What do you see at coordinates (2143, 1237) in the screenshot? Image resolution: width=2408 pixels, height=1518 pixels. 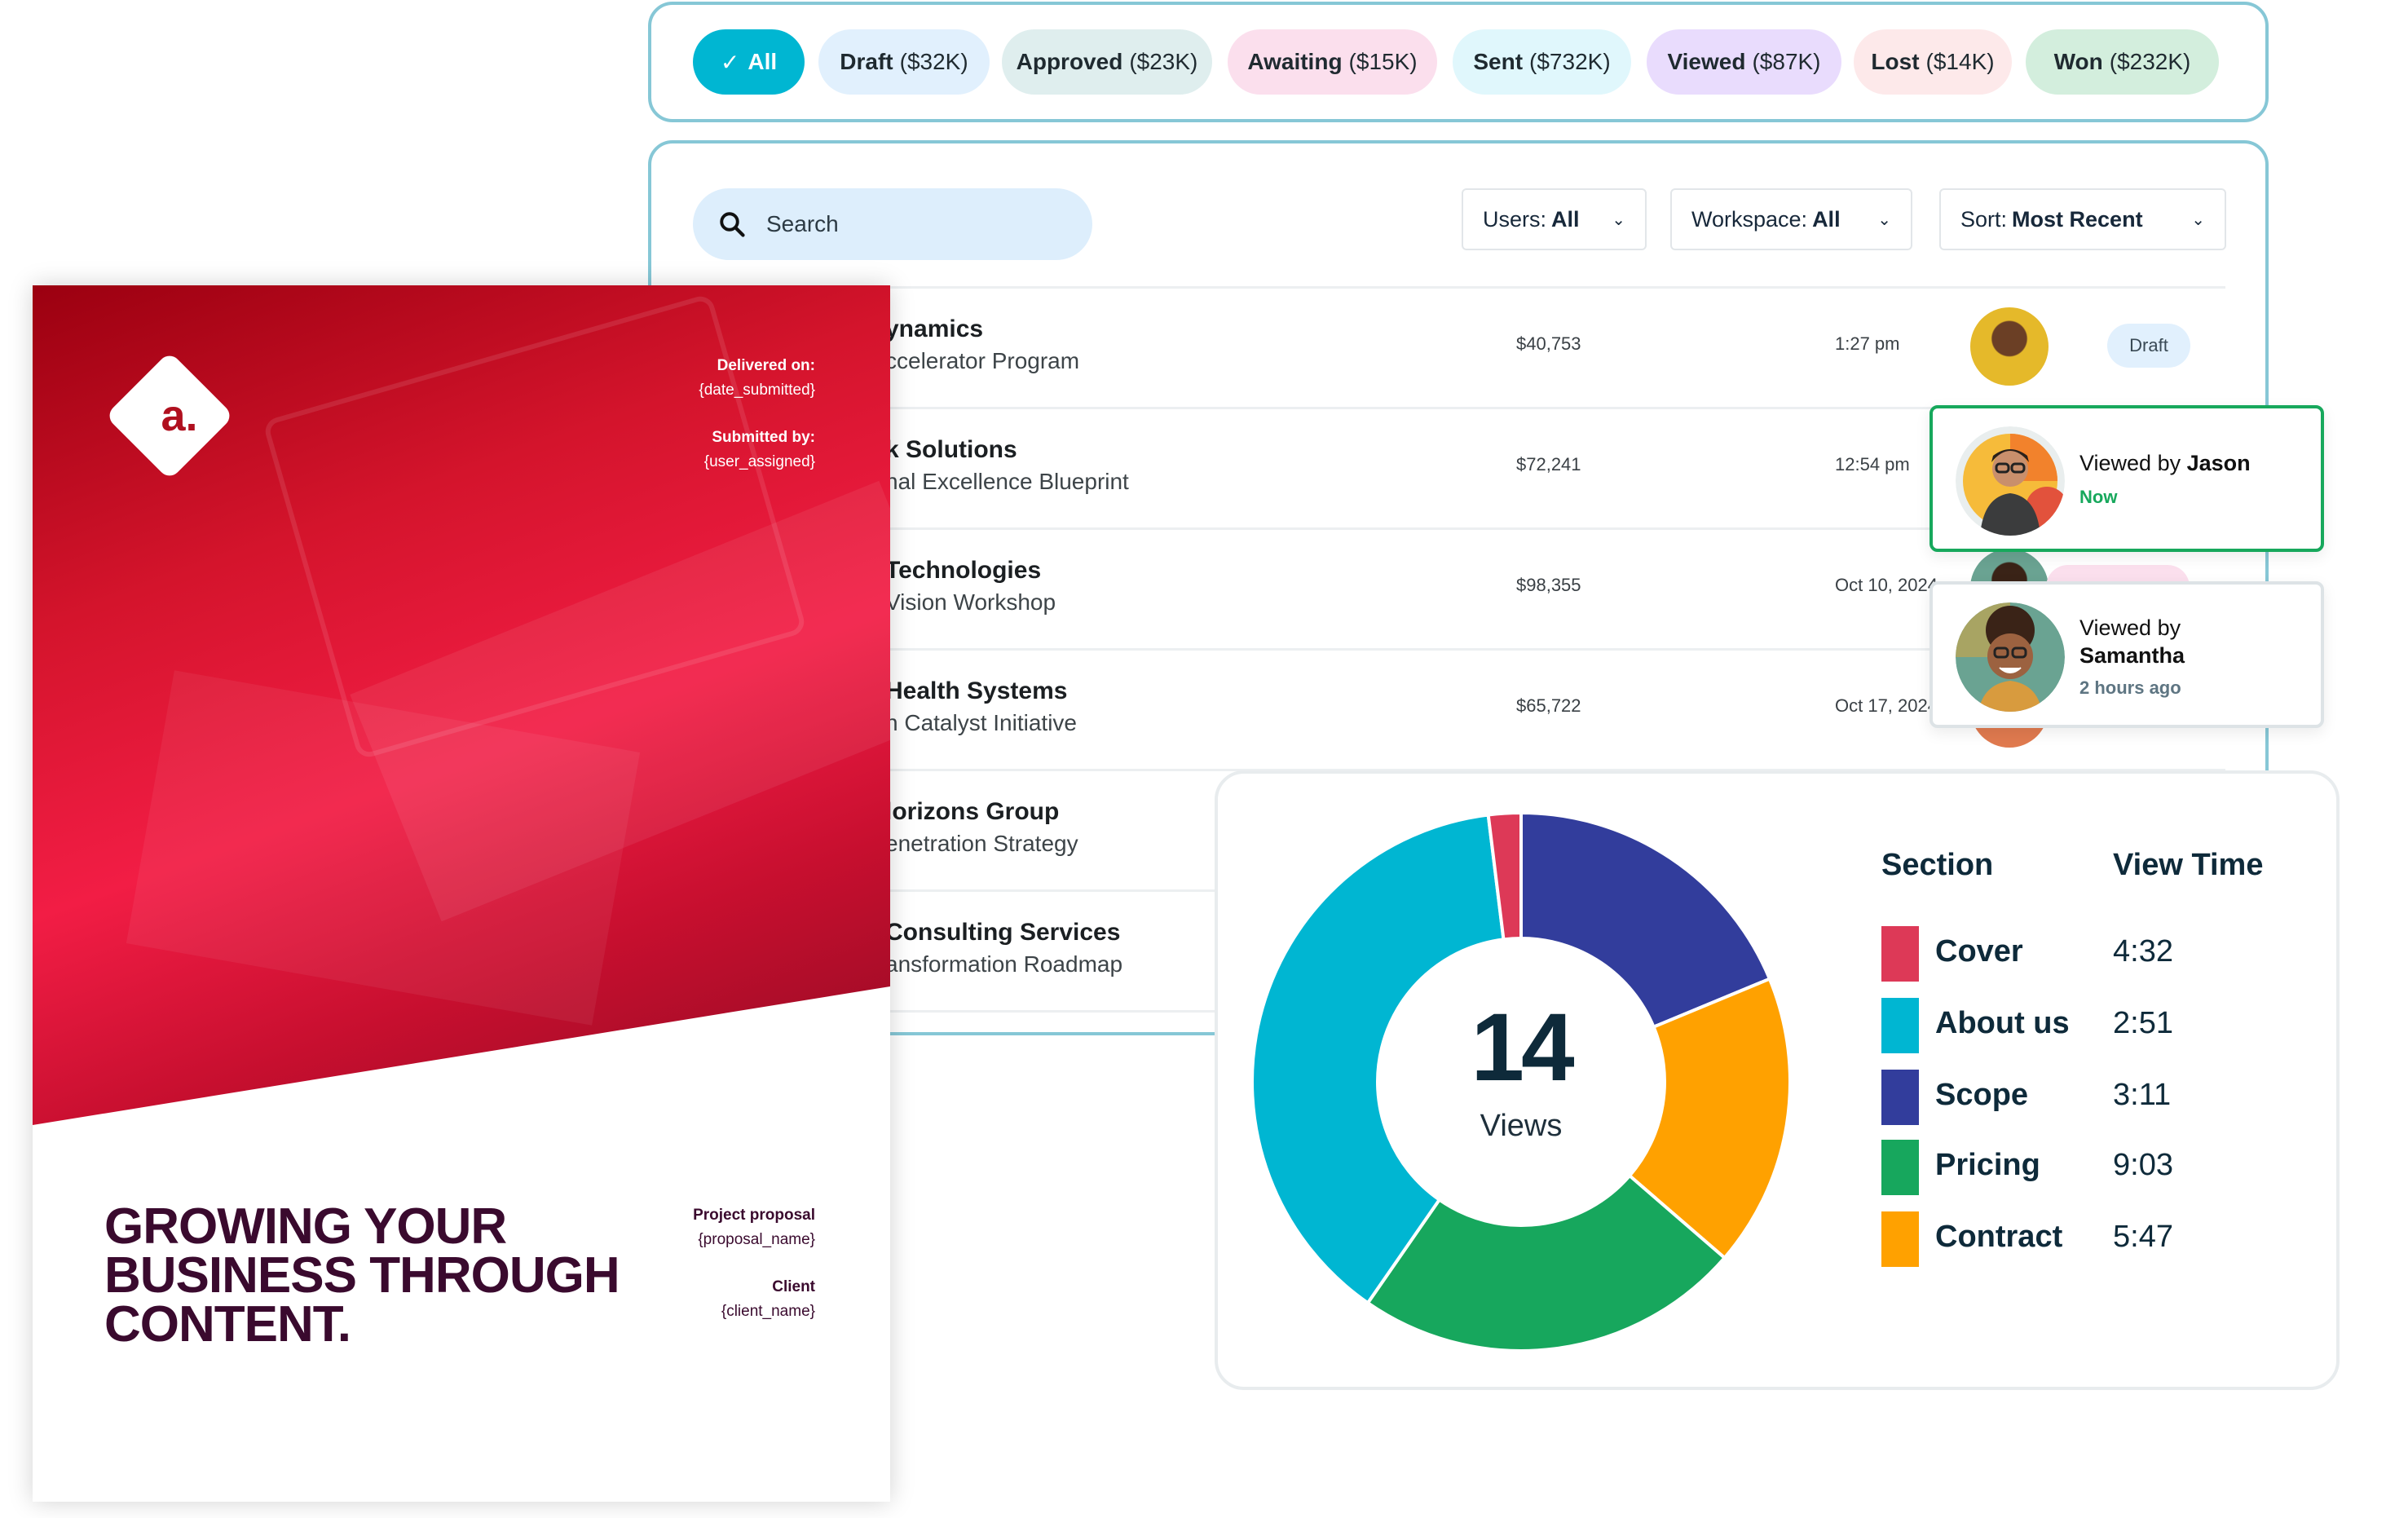 I see `legend-view-time: 5:47` at bounding box center [2143, 1237].